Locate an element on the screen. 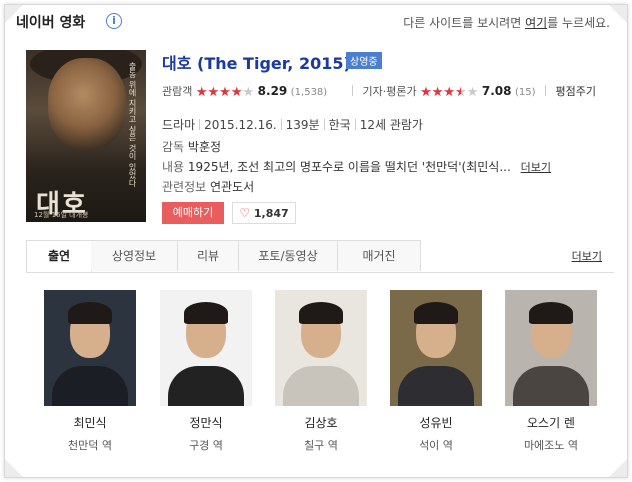  related-books-link: 연관도서 is located at coordinates (232, 187).